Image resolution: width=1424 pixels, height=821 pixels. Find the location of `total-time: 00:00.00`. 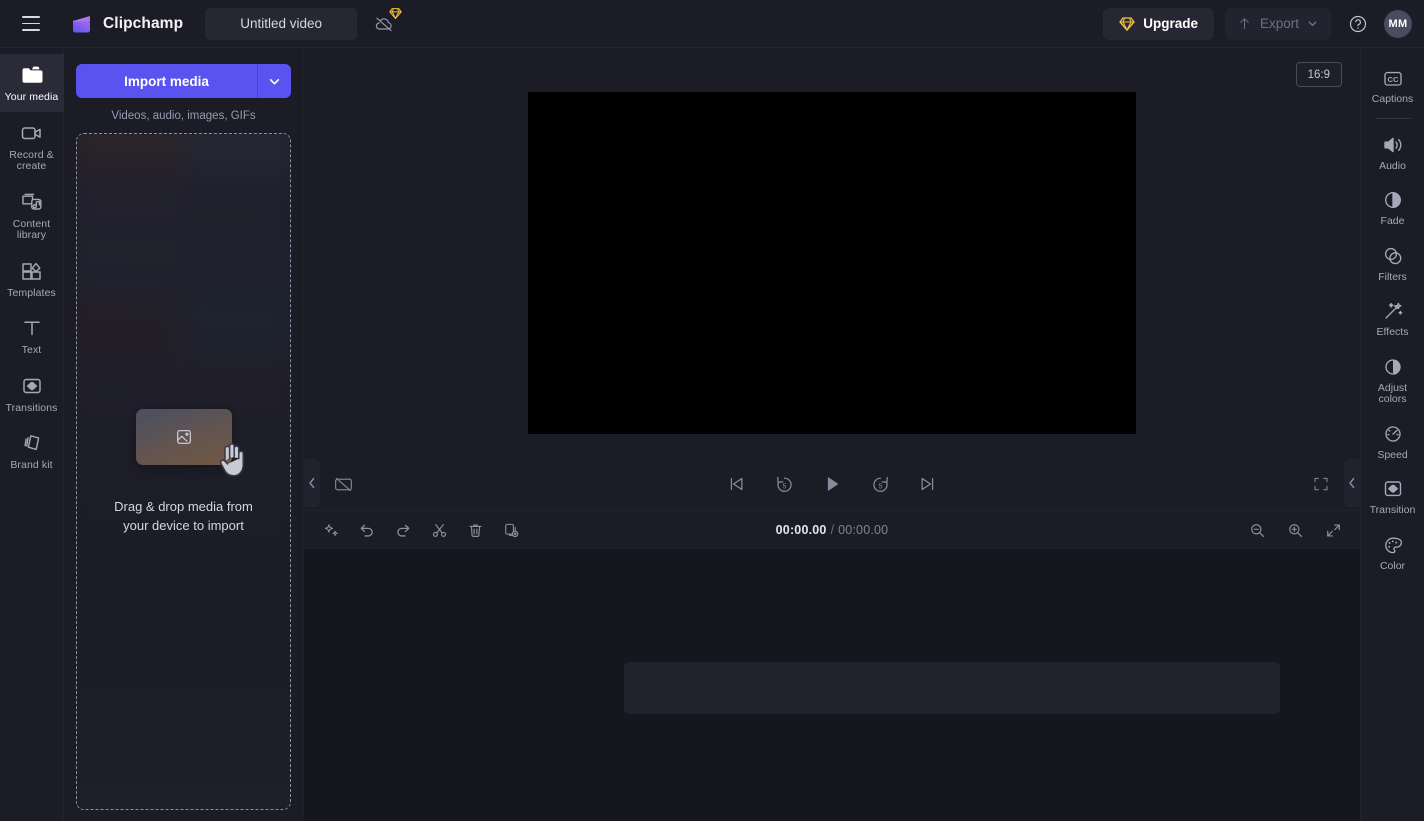

total-time: 00:00.00 is located at coordinates (863, 530).